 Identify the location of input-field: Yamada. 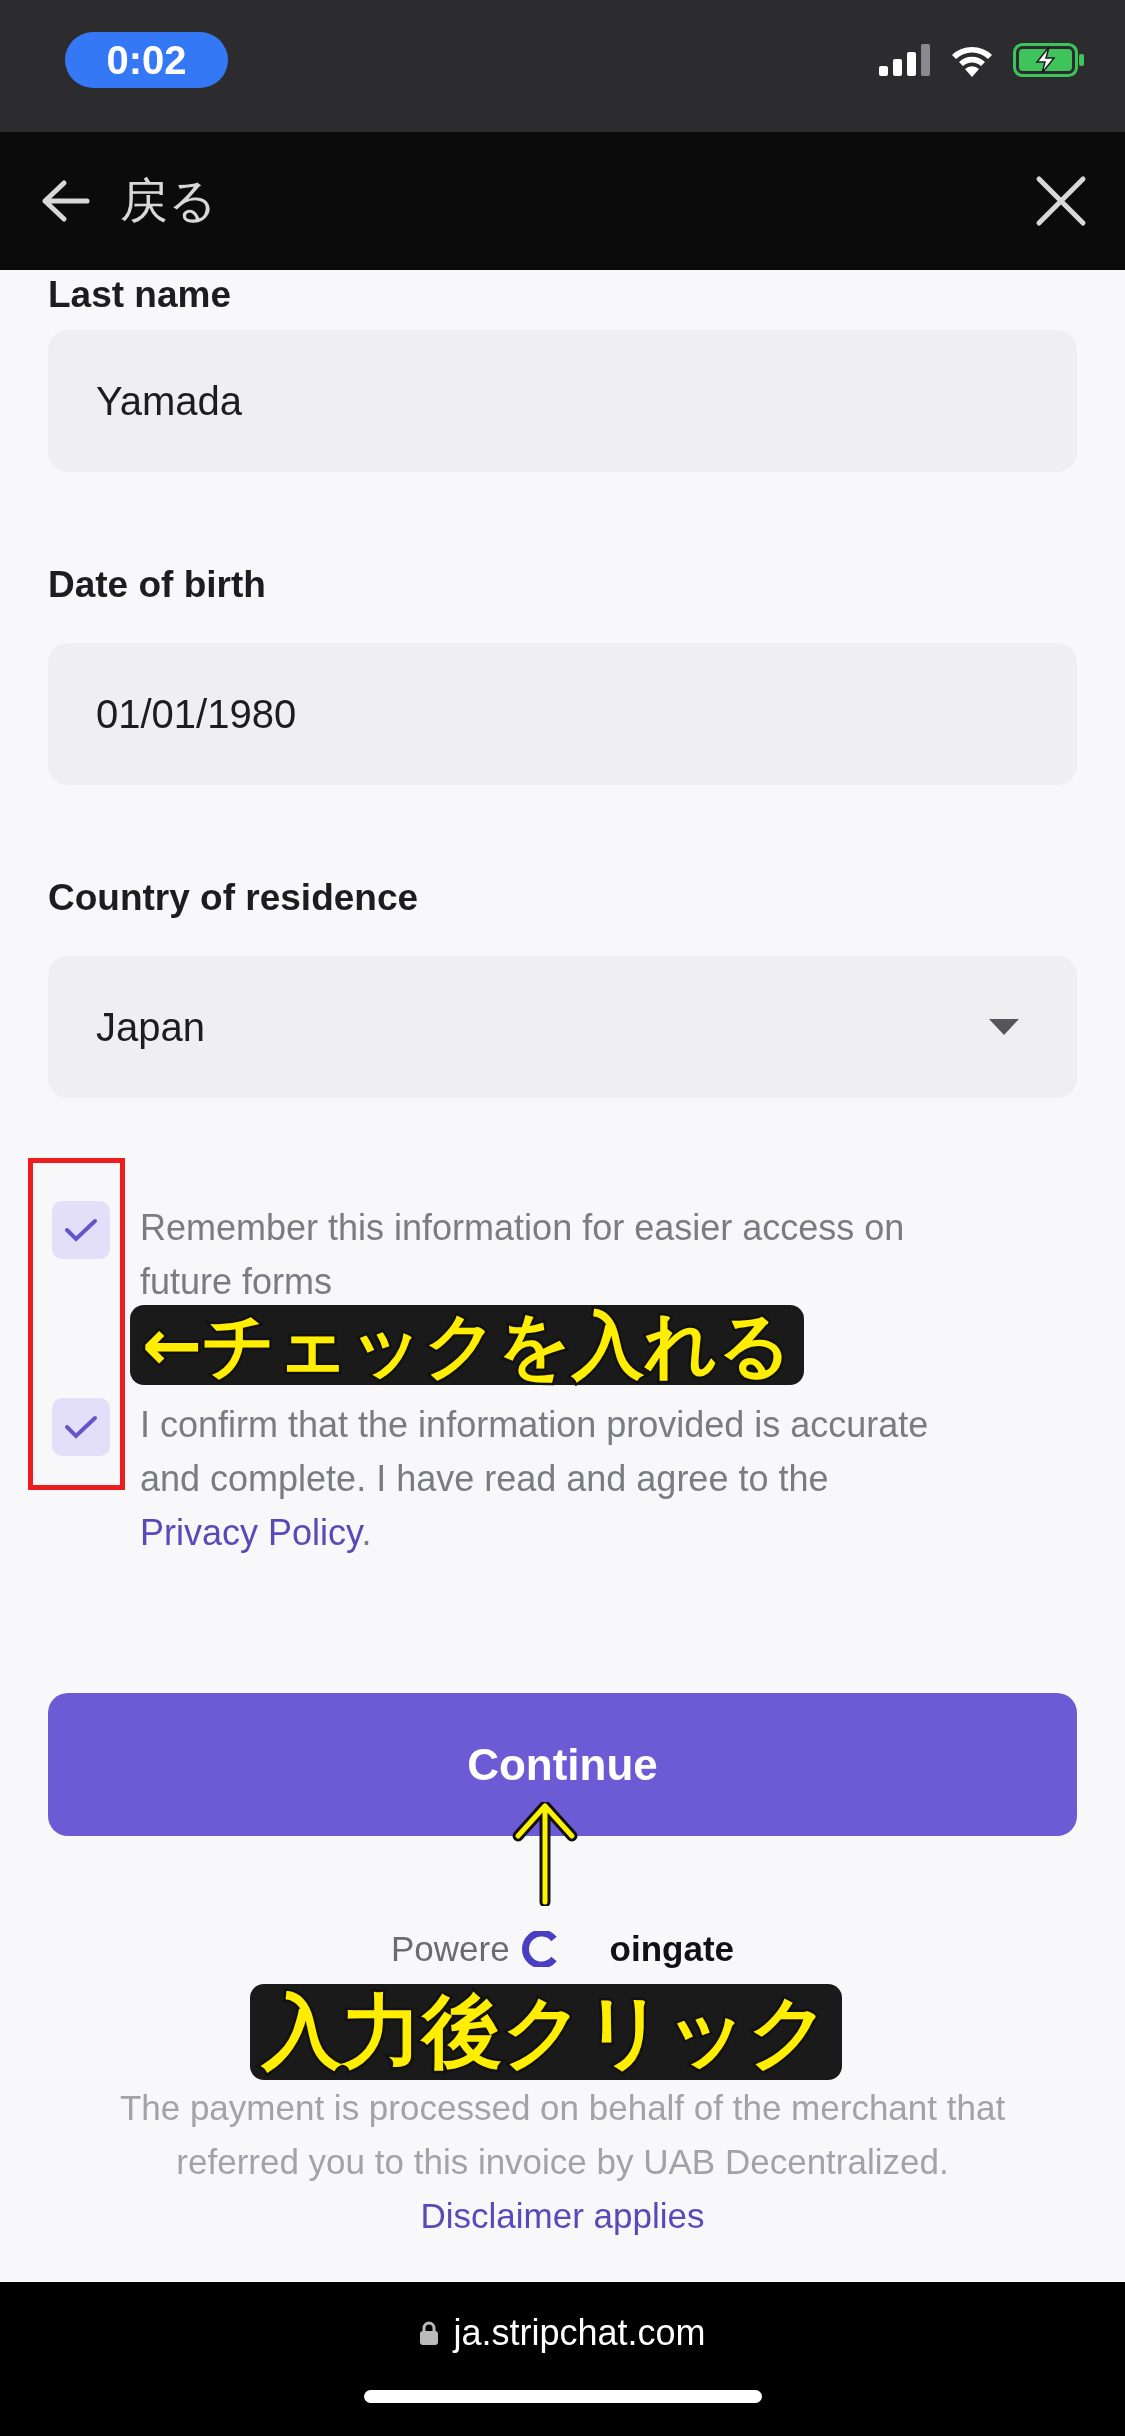
(562, 401).